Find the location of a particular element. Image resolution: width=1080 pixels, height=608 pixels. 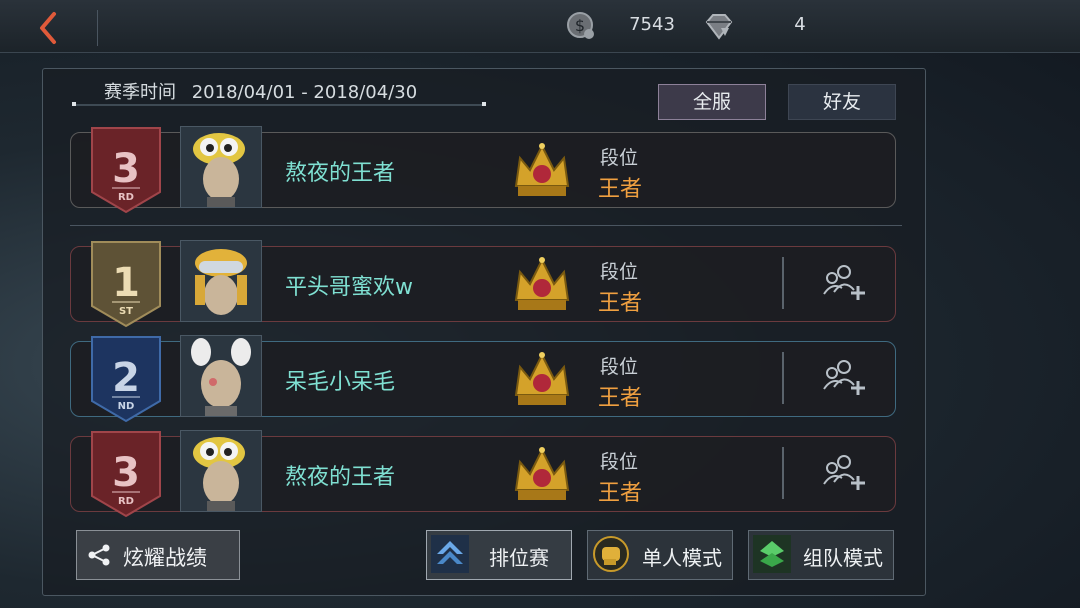

team-mode-label: 组队模式 is located at coordinates (843, 558).